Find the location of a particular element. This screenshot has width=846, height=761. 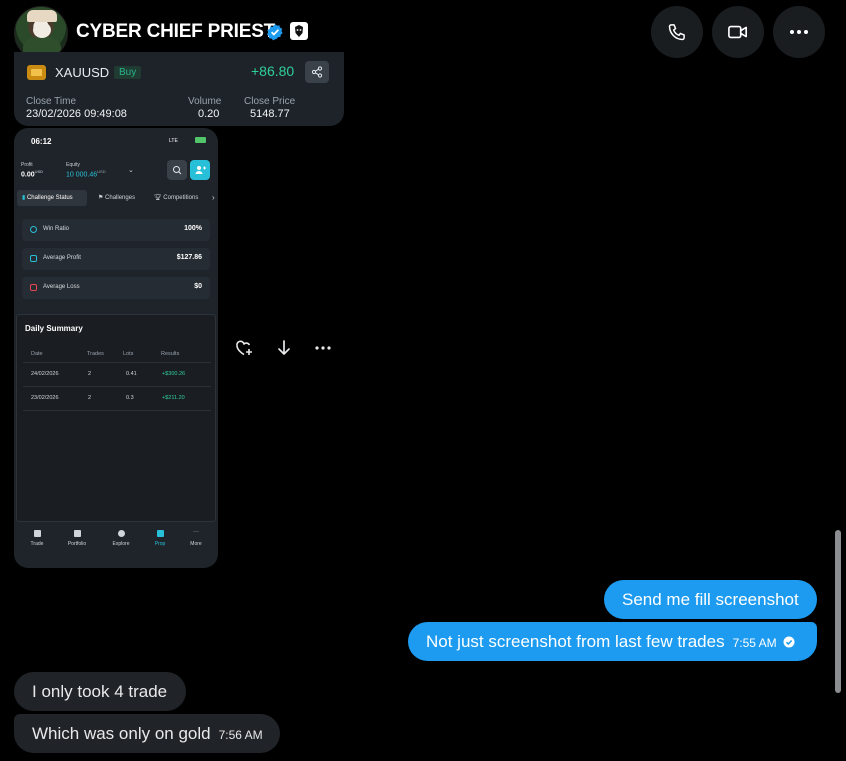

table-row-lots: 0.3 is located at coordinates (130, 398).